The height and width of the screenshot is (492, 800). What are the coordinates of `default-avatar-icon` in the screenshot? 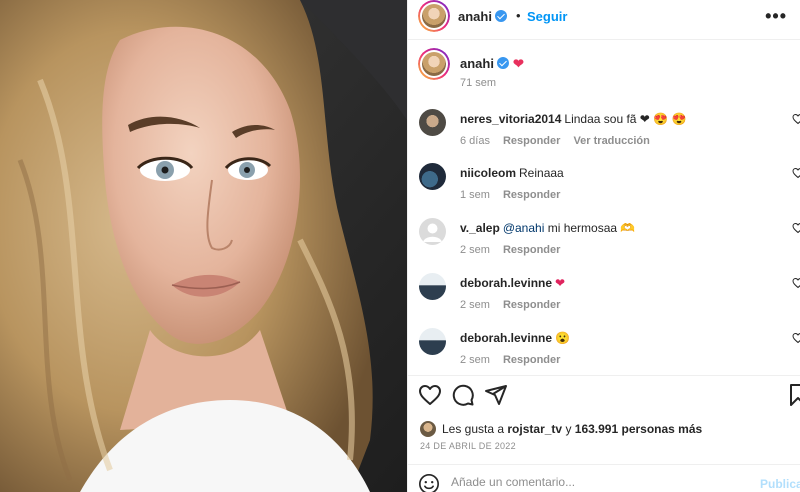 It's located at (432, 232).